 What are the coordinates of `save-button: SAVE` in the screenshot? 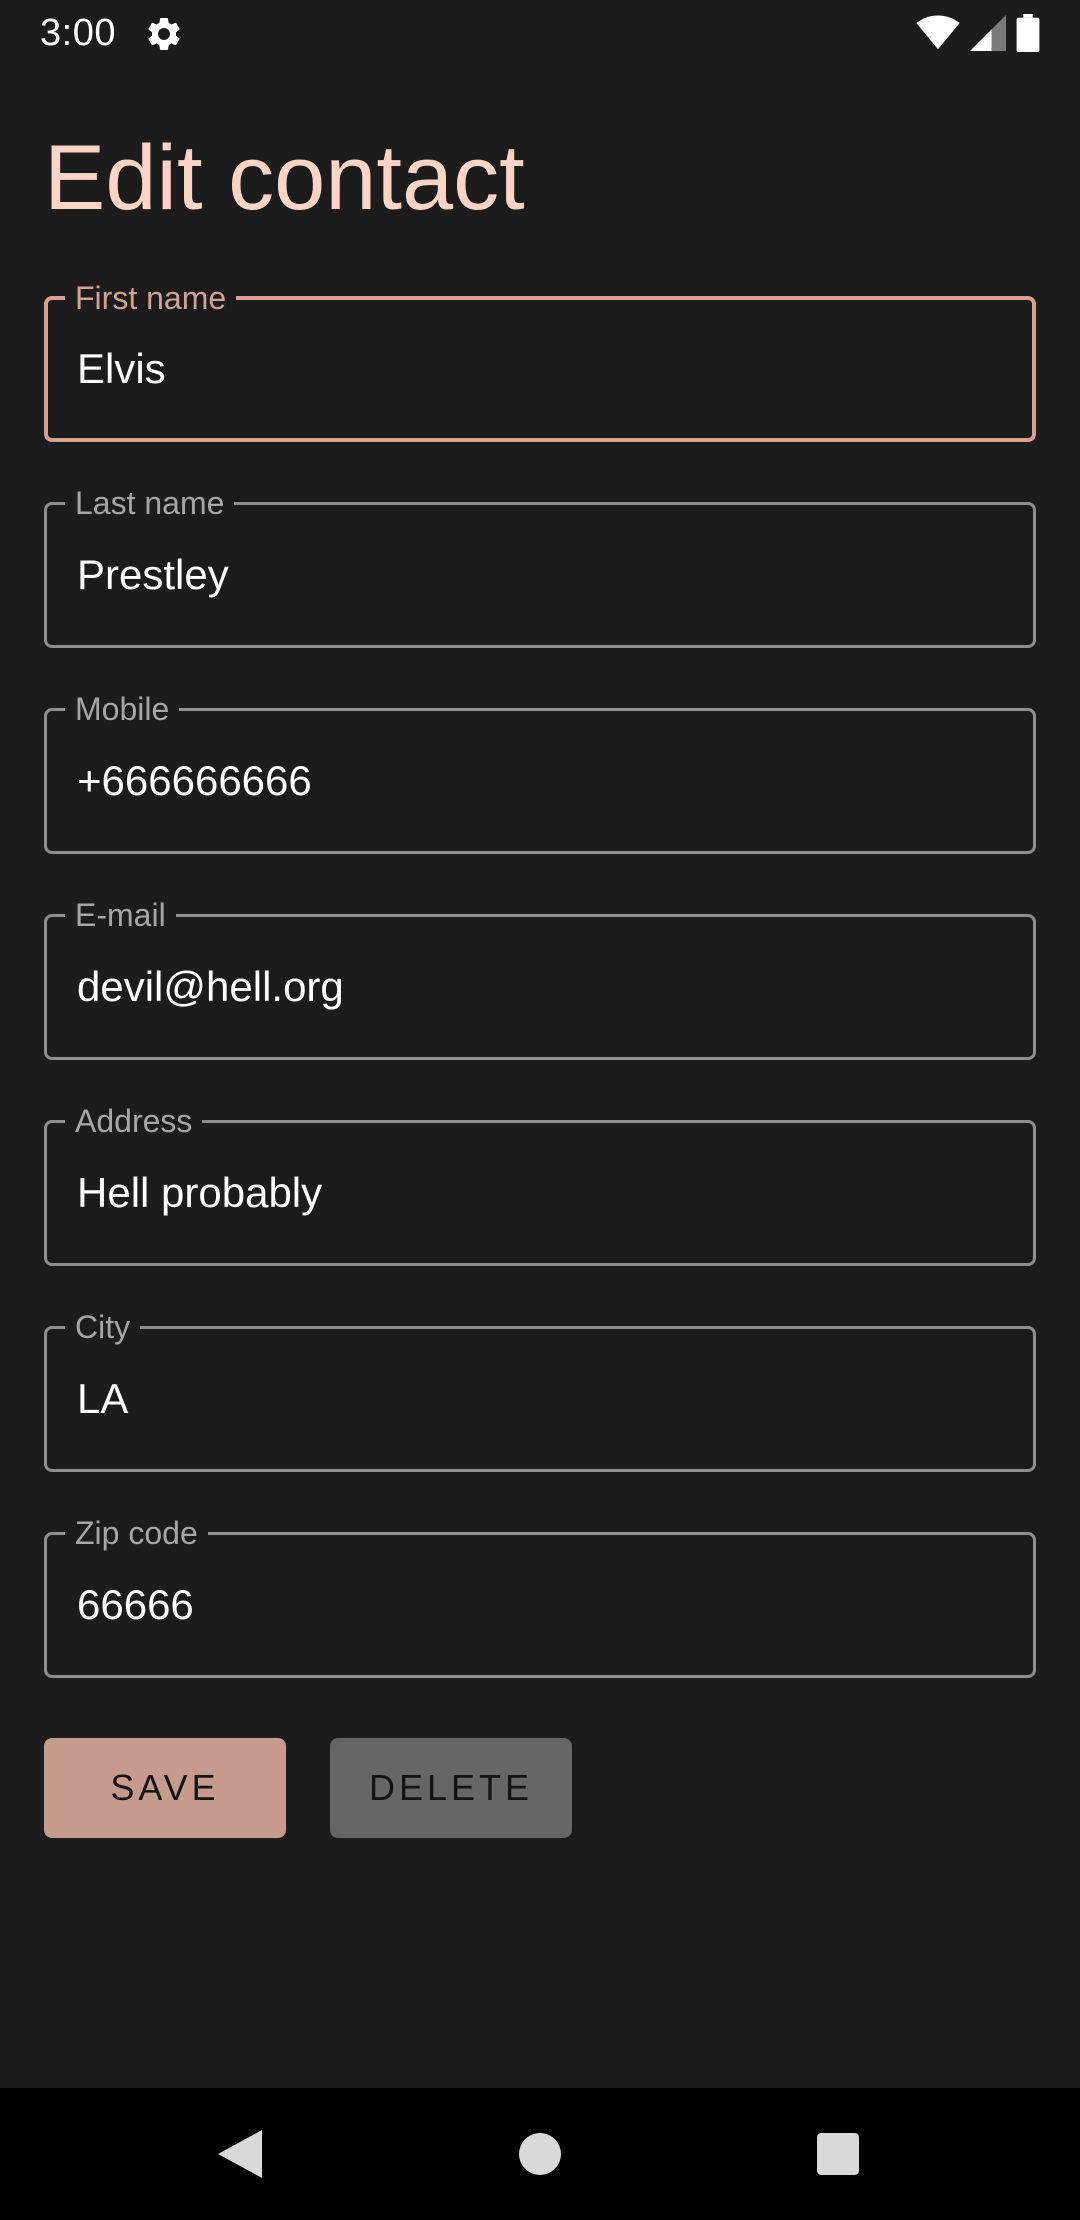 It's located at (165, 1788).